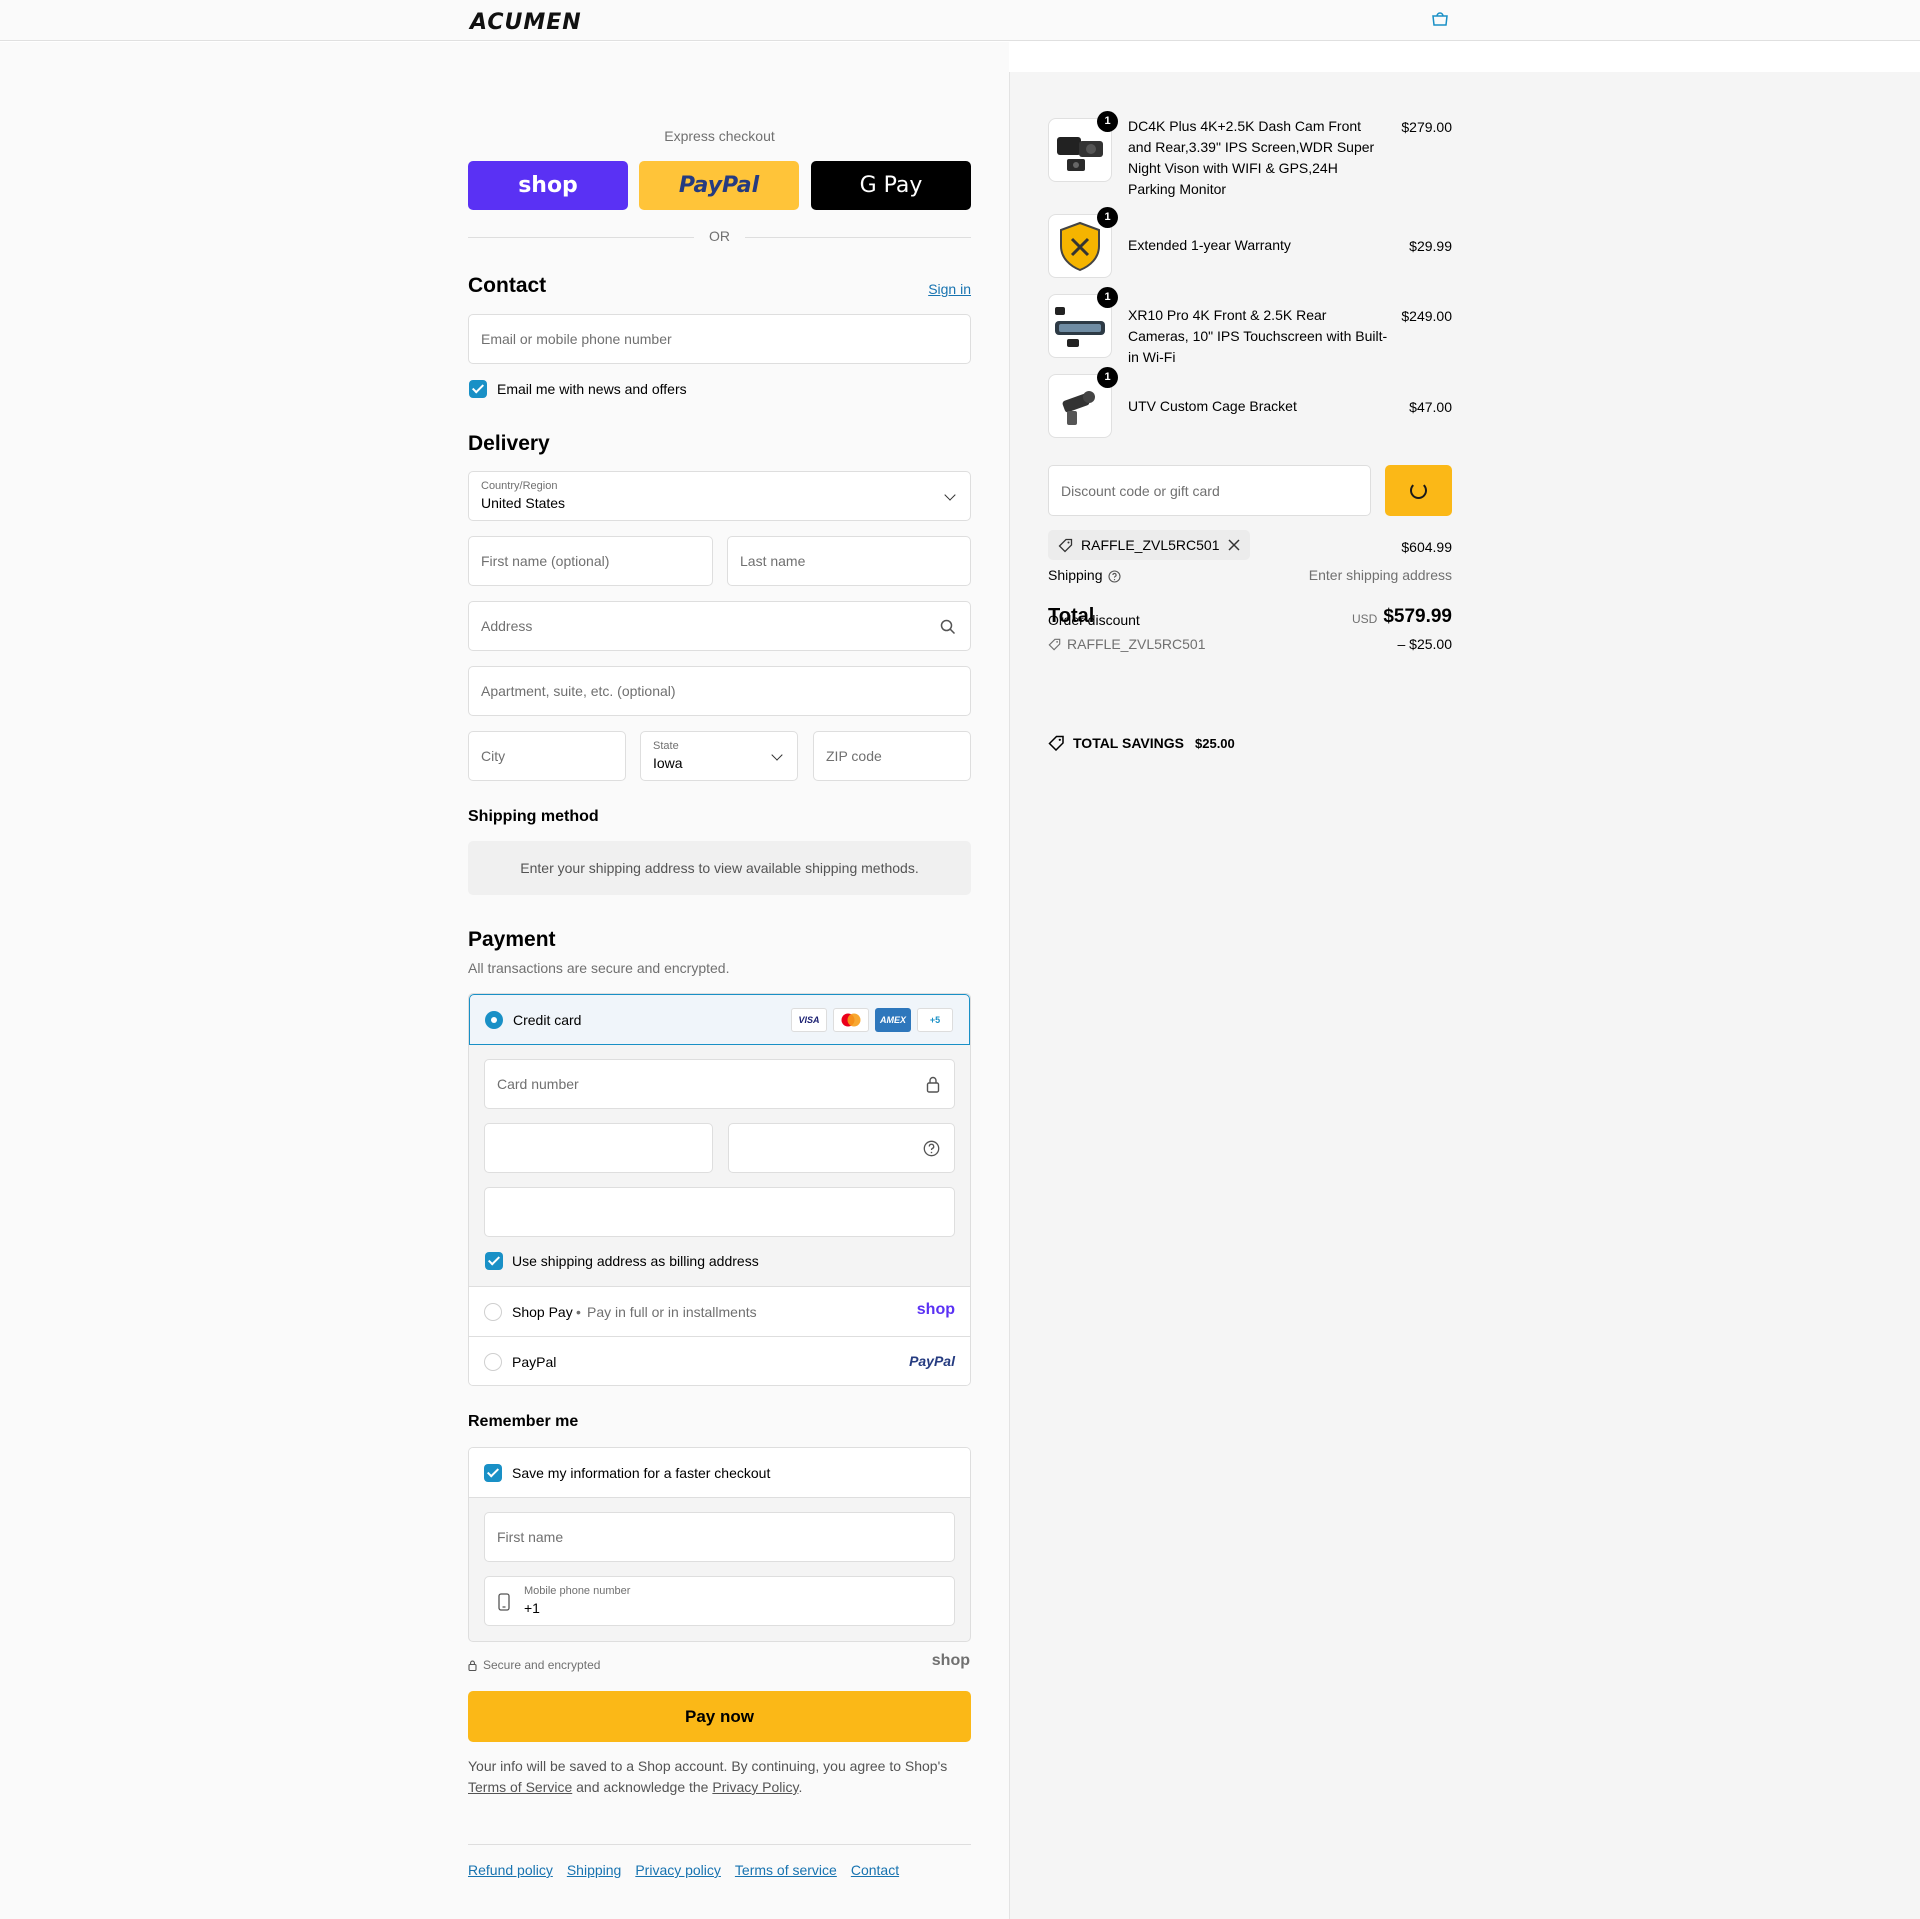  Describe the element at coordinates (719, 691) in the screenshot. I see `apartment-field: Apartment, suite, etc. (optional)` at that location.